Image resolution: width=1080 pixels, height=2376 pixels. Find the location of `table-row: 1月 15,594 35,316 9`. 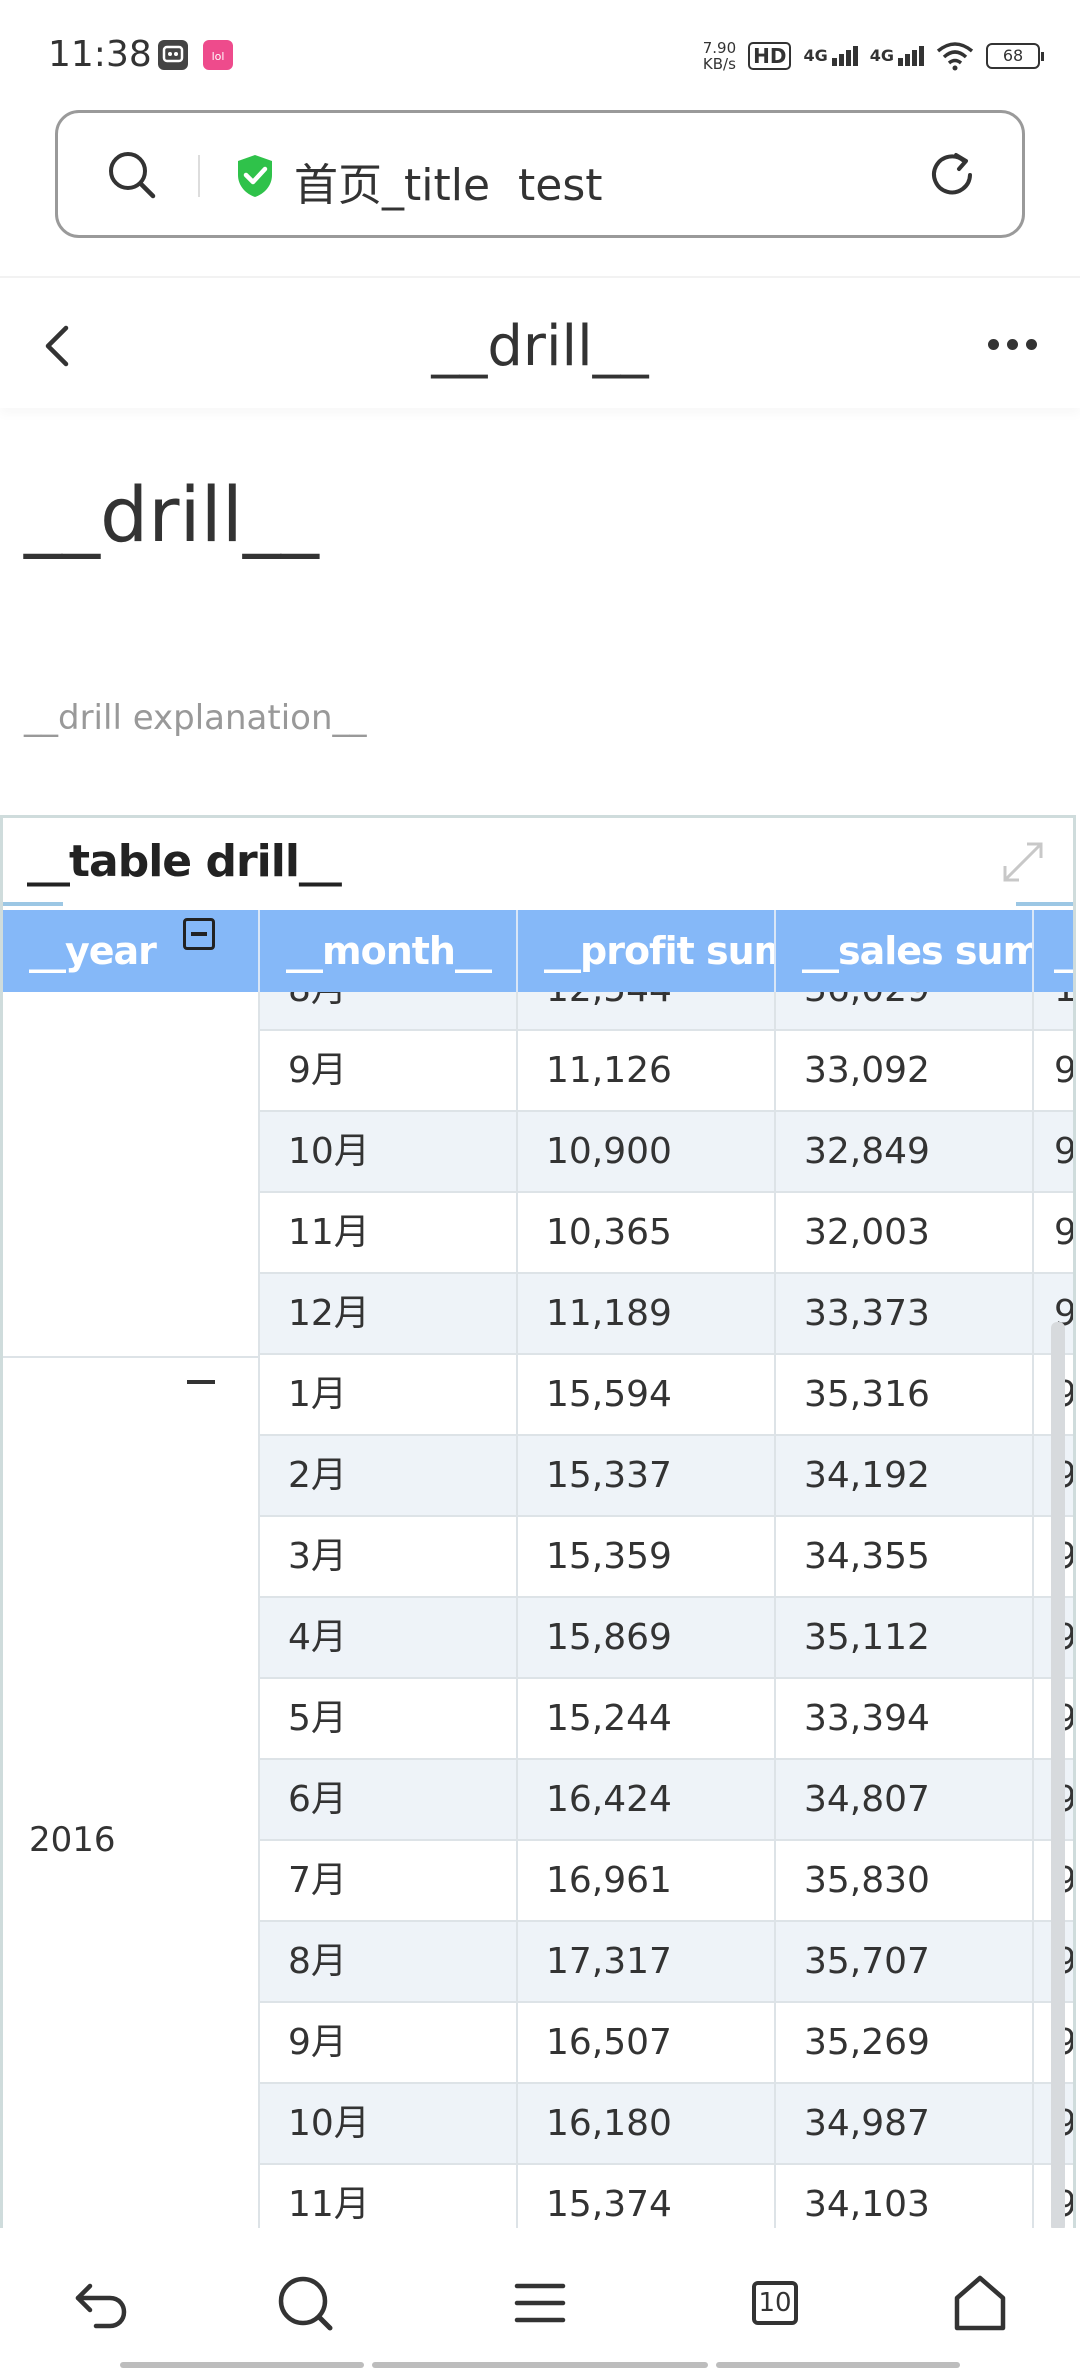

table-row: 1月 15,594 35,316 9 is located at coordinates (666, 1395).